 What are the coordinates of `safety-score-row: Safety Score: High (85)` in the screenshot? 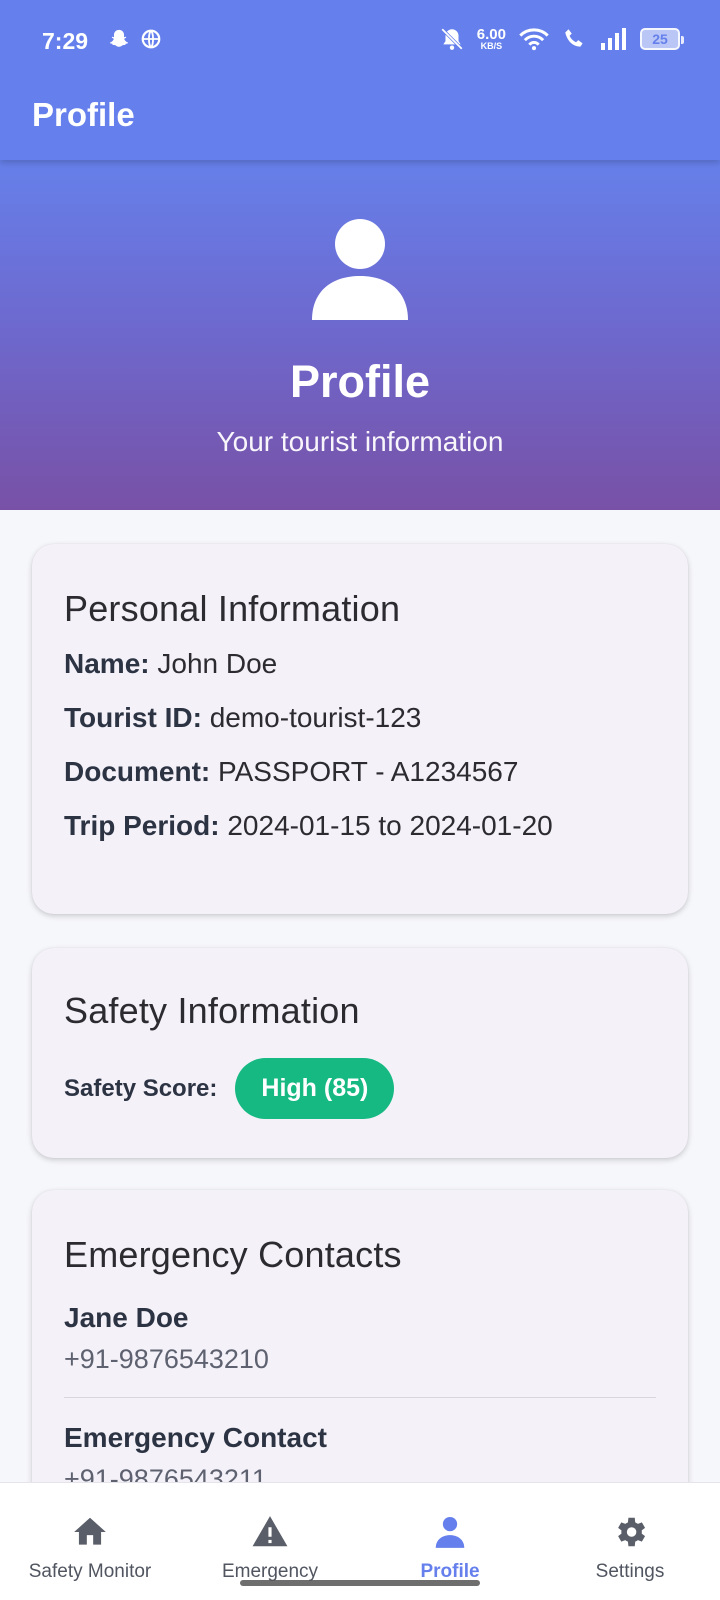 It's located at (360, 1088).